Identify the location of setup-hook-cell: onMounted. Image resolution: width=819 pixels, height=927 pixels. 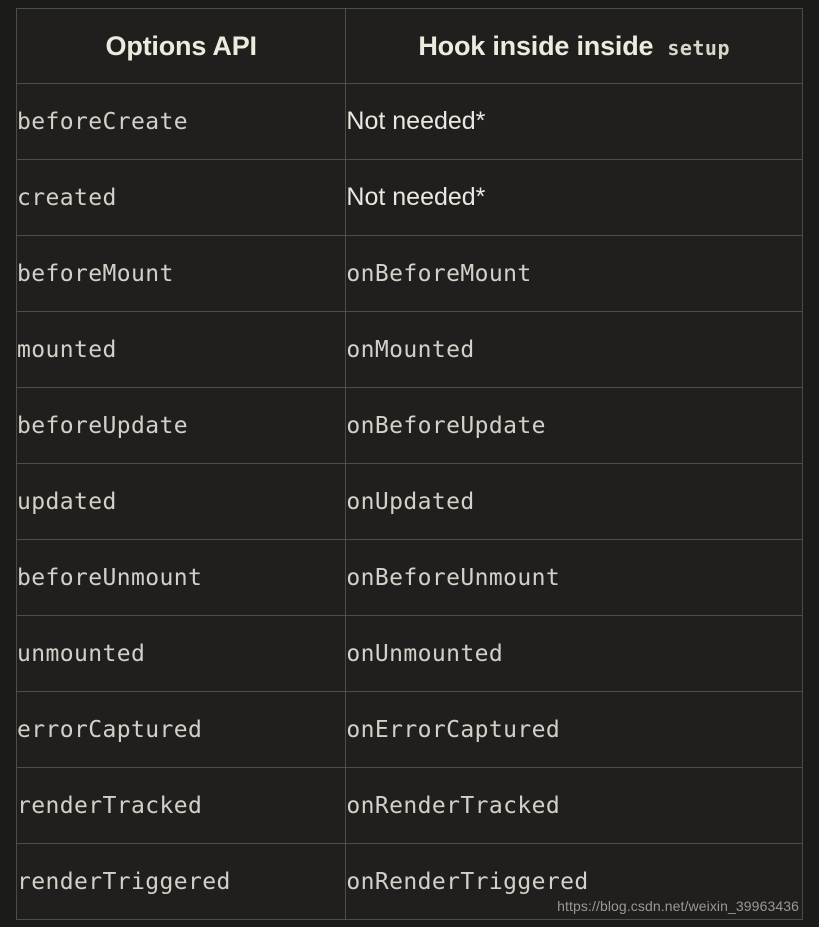
(574, 349).